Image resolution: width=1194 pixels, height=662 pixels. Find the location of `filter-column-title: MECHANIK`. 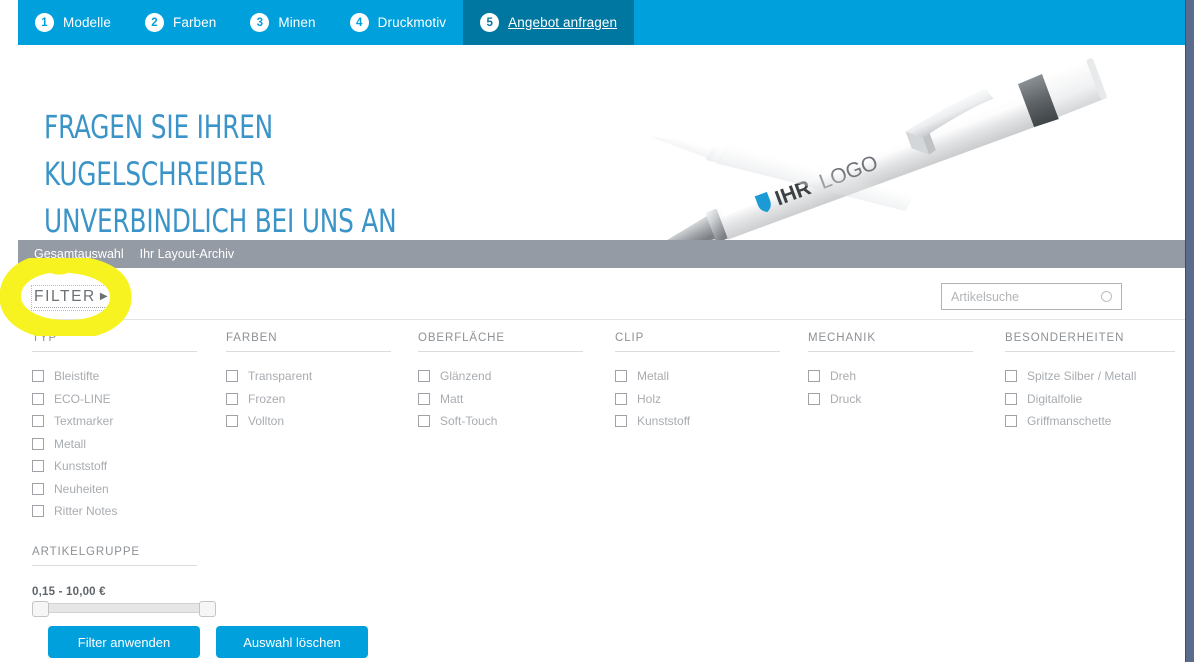

filter-column-title: MECHANIK is located at coordinates (890, 342).